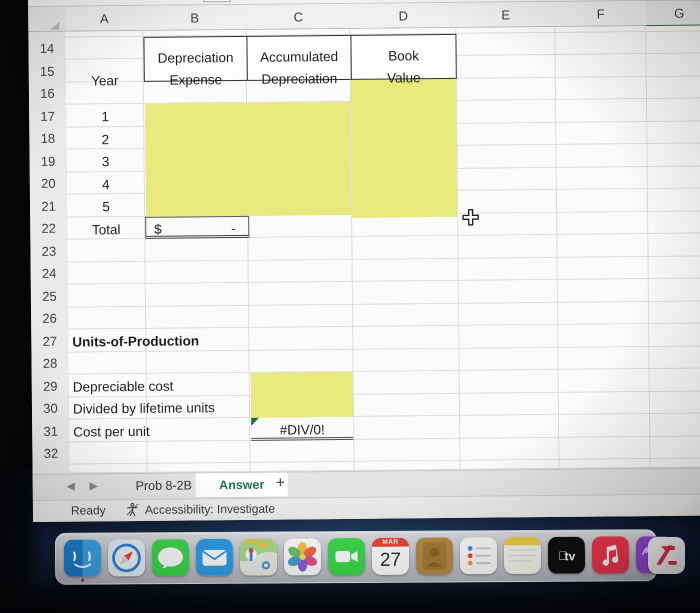  I want to click on row-header-26: 26, so click(50, 319).